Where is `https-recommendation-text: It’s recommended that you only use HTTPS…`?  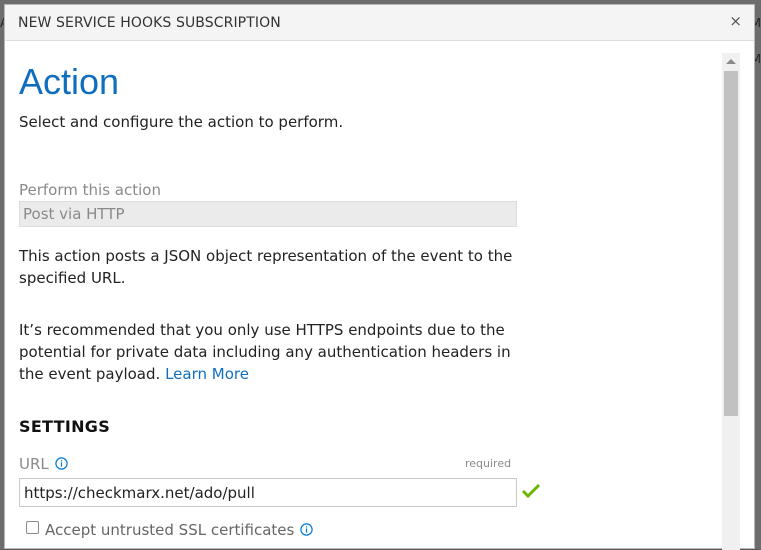 https-recommendation-text: It’s recommended that you only use HTTPS… is located at coordinates (265, 352).